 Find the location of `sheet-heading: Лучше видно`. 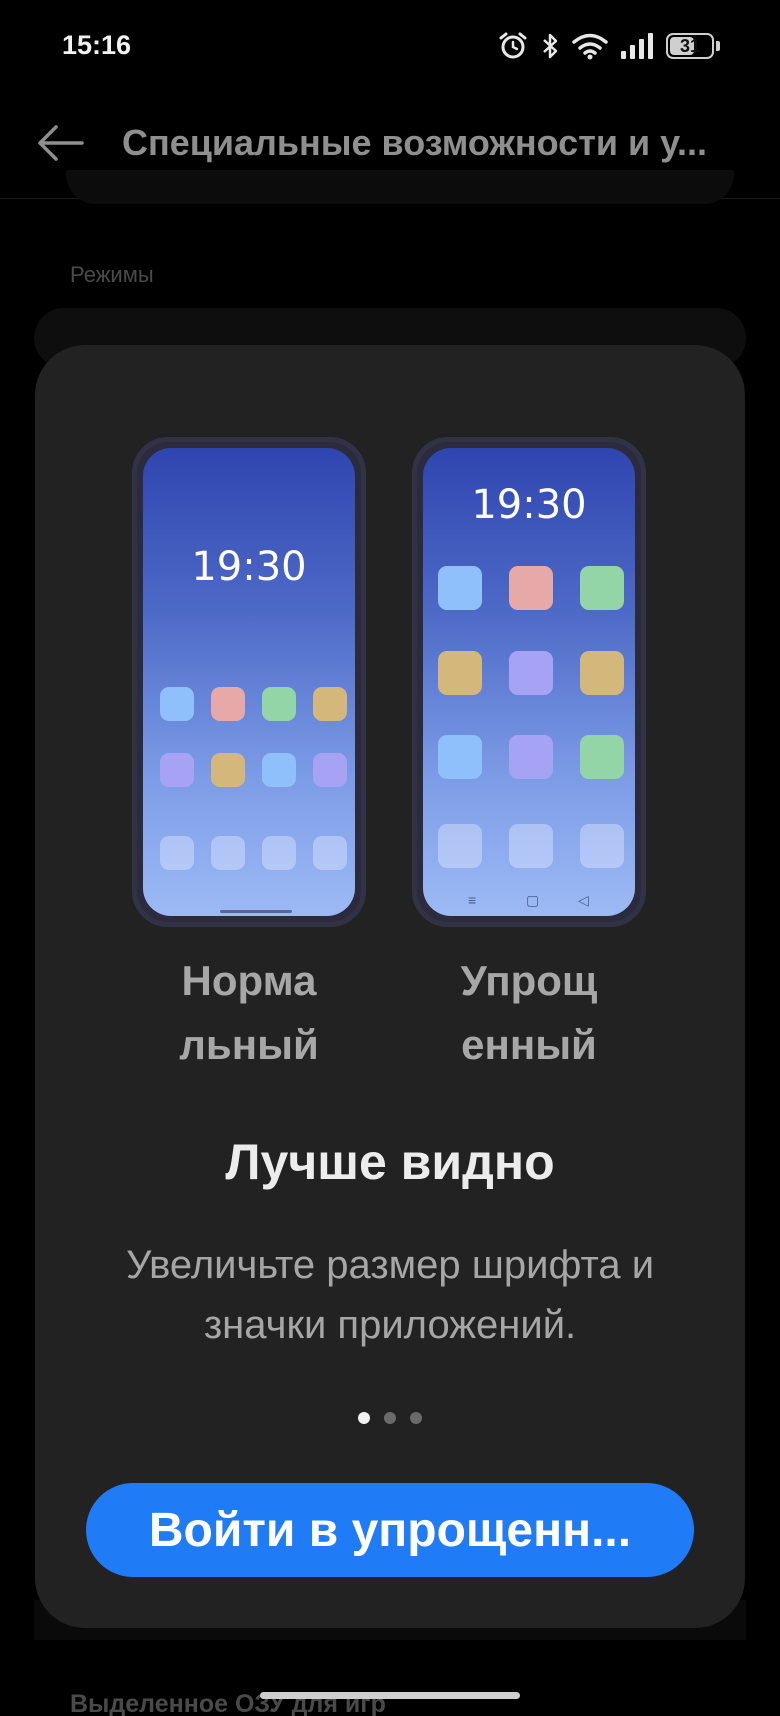

sheet-heading: Лучше видно is located at coordinates (390, 1162).